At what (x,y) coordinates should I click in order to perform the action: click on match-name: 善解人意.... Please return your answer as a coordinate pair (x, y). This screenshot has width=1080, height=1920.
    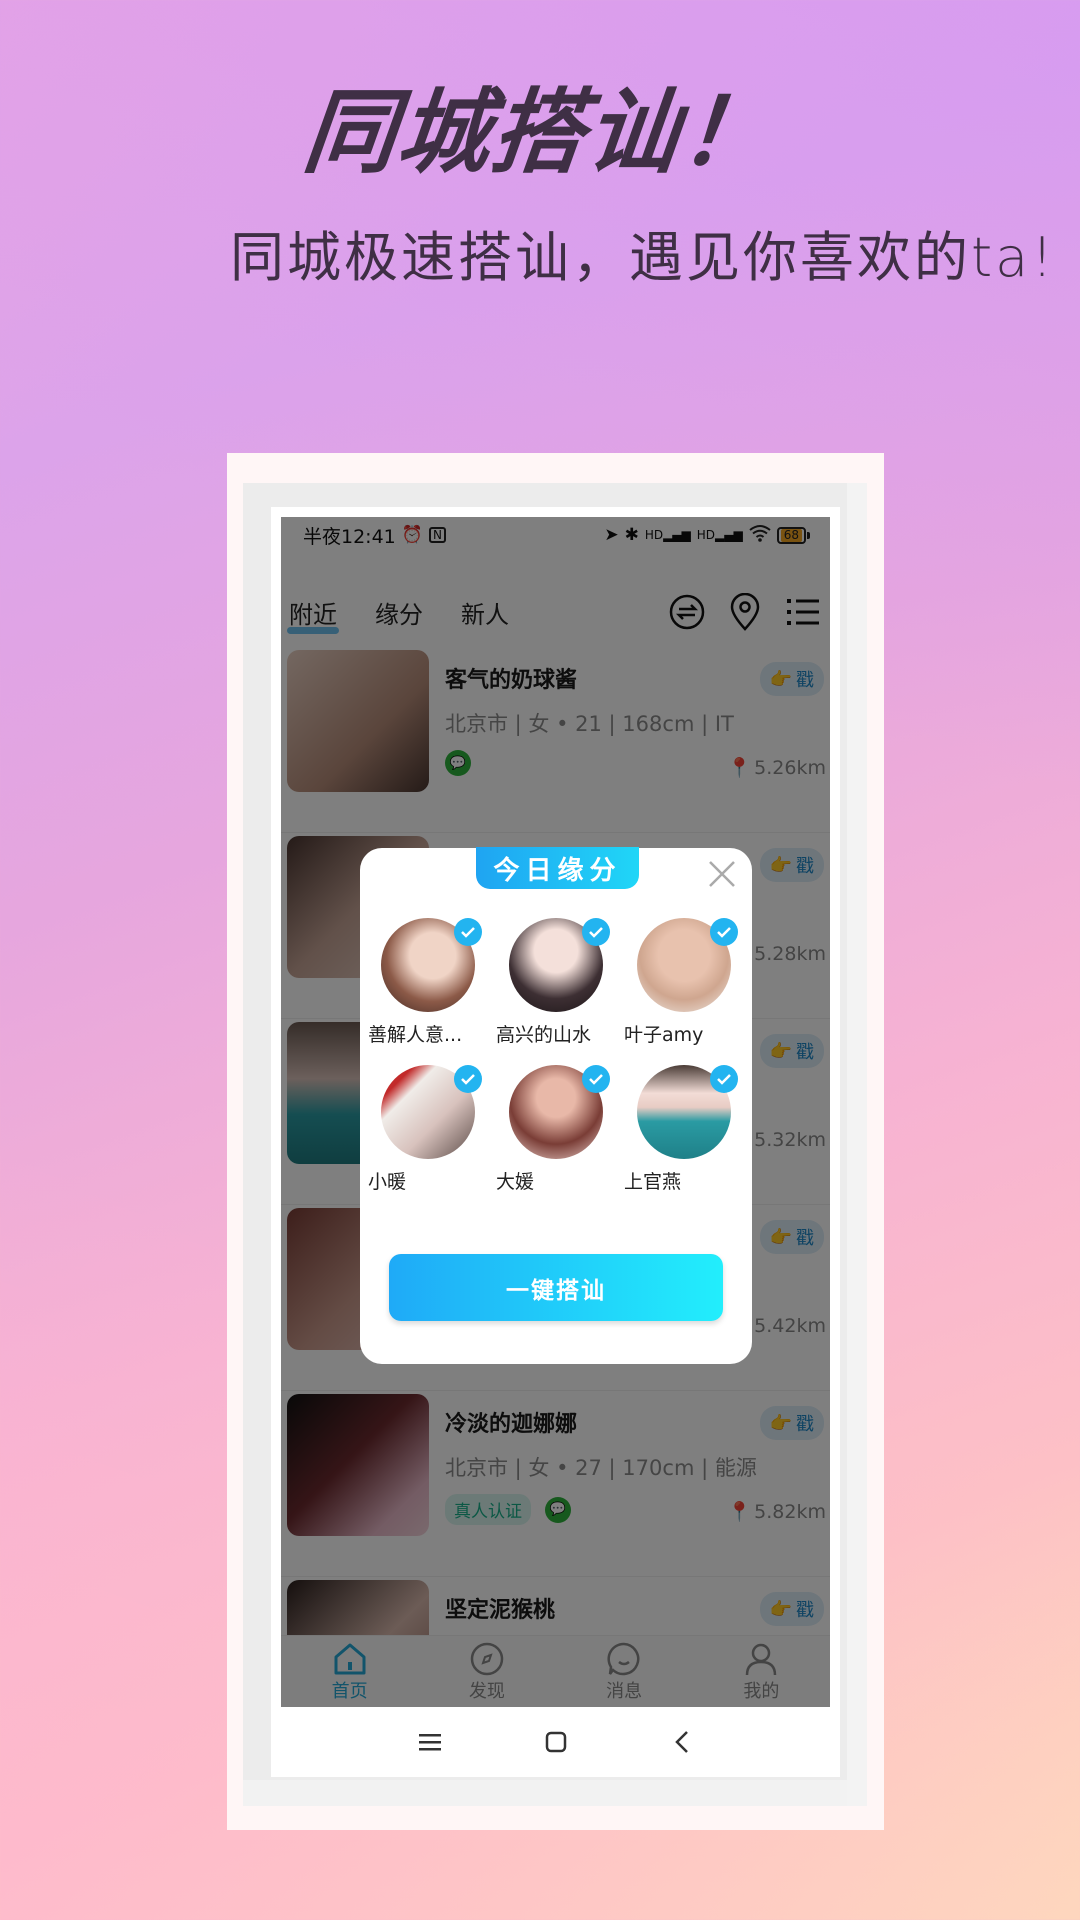
    Looking at the image, I should click on (415, 1035).